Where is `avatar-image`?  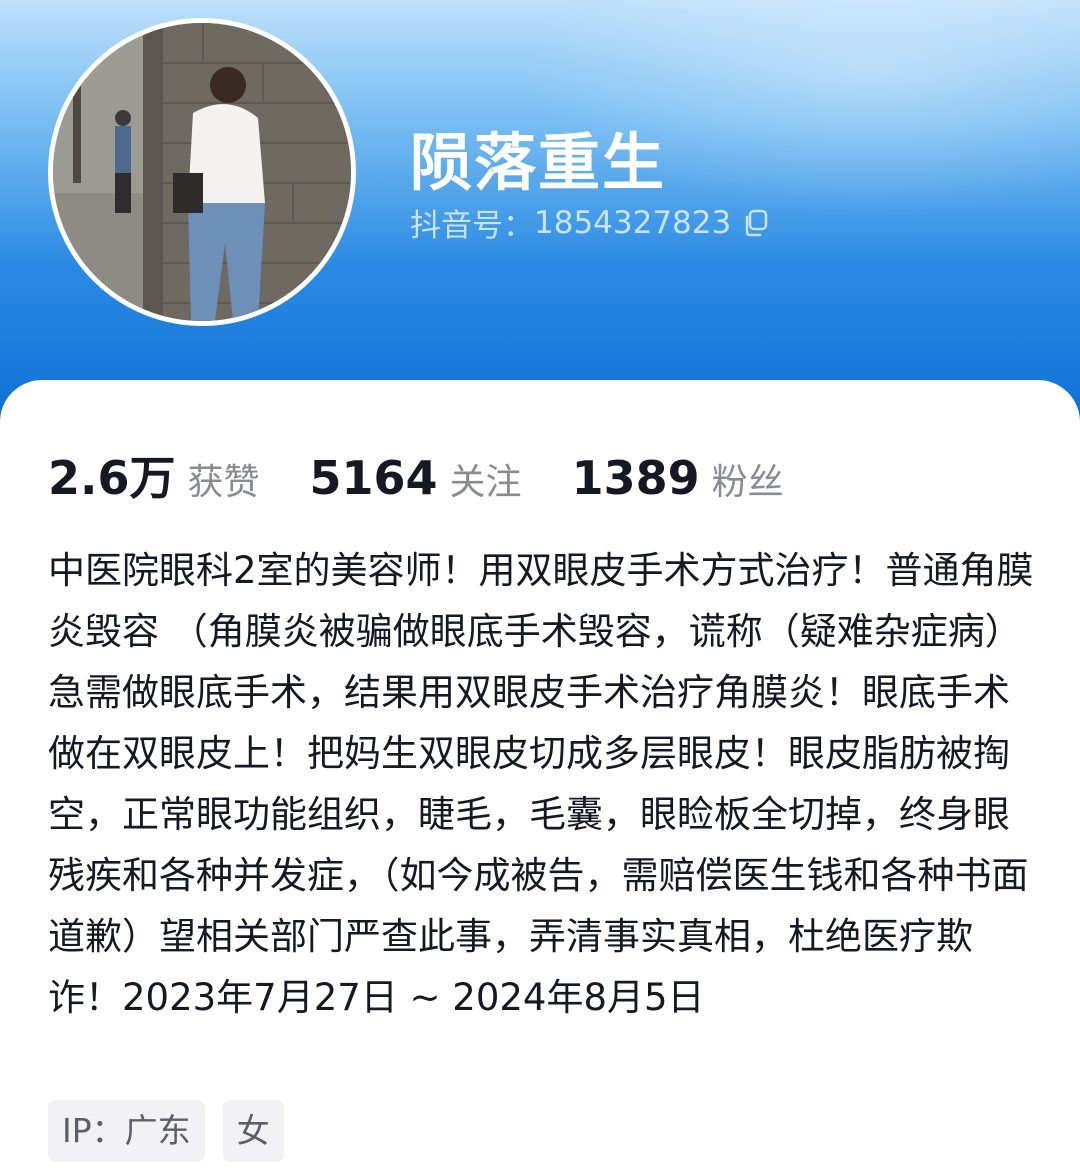
avatar-image is located at coordinates (202, 172).